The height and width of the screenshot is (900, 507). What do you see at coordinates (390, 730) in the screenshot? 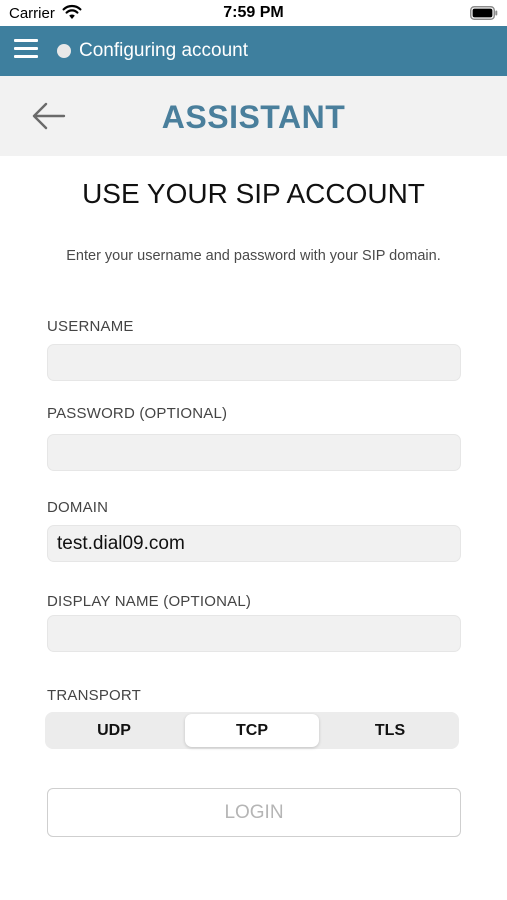
I see `transport-option-tls: TLS` at bounding box center [390, 730].